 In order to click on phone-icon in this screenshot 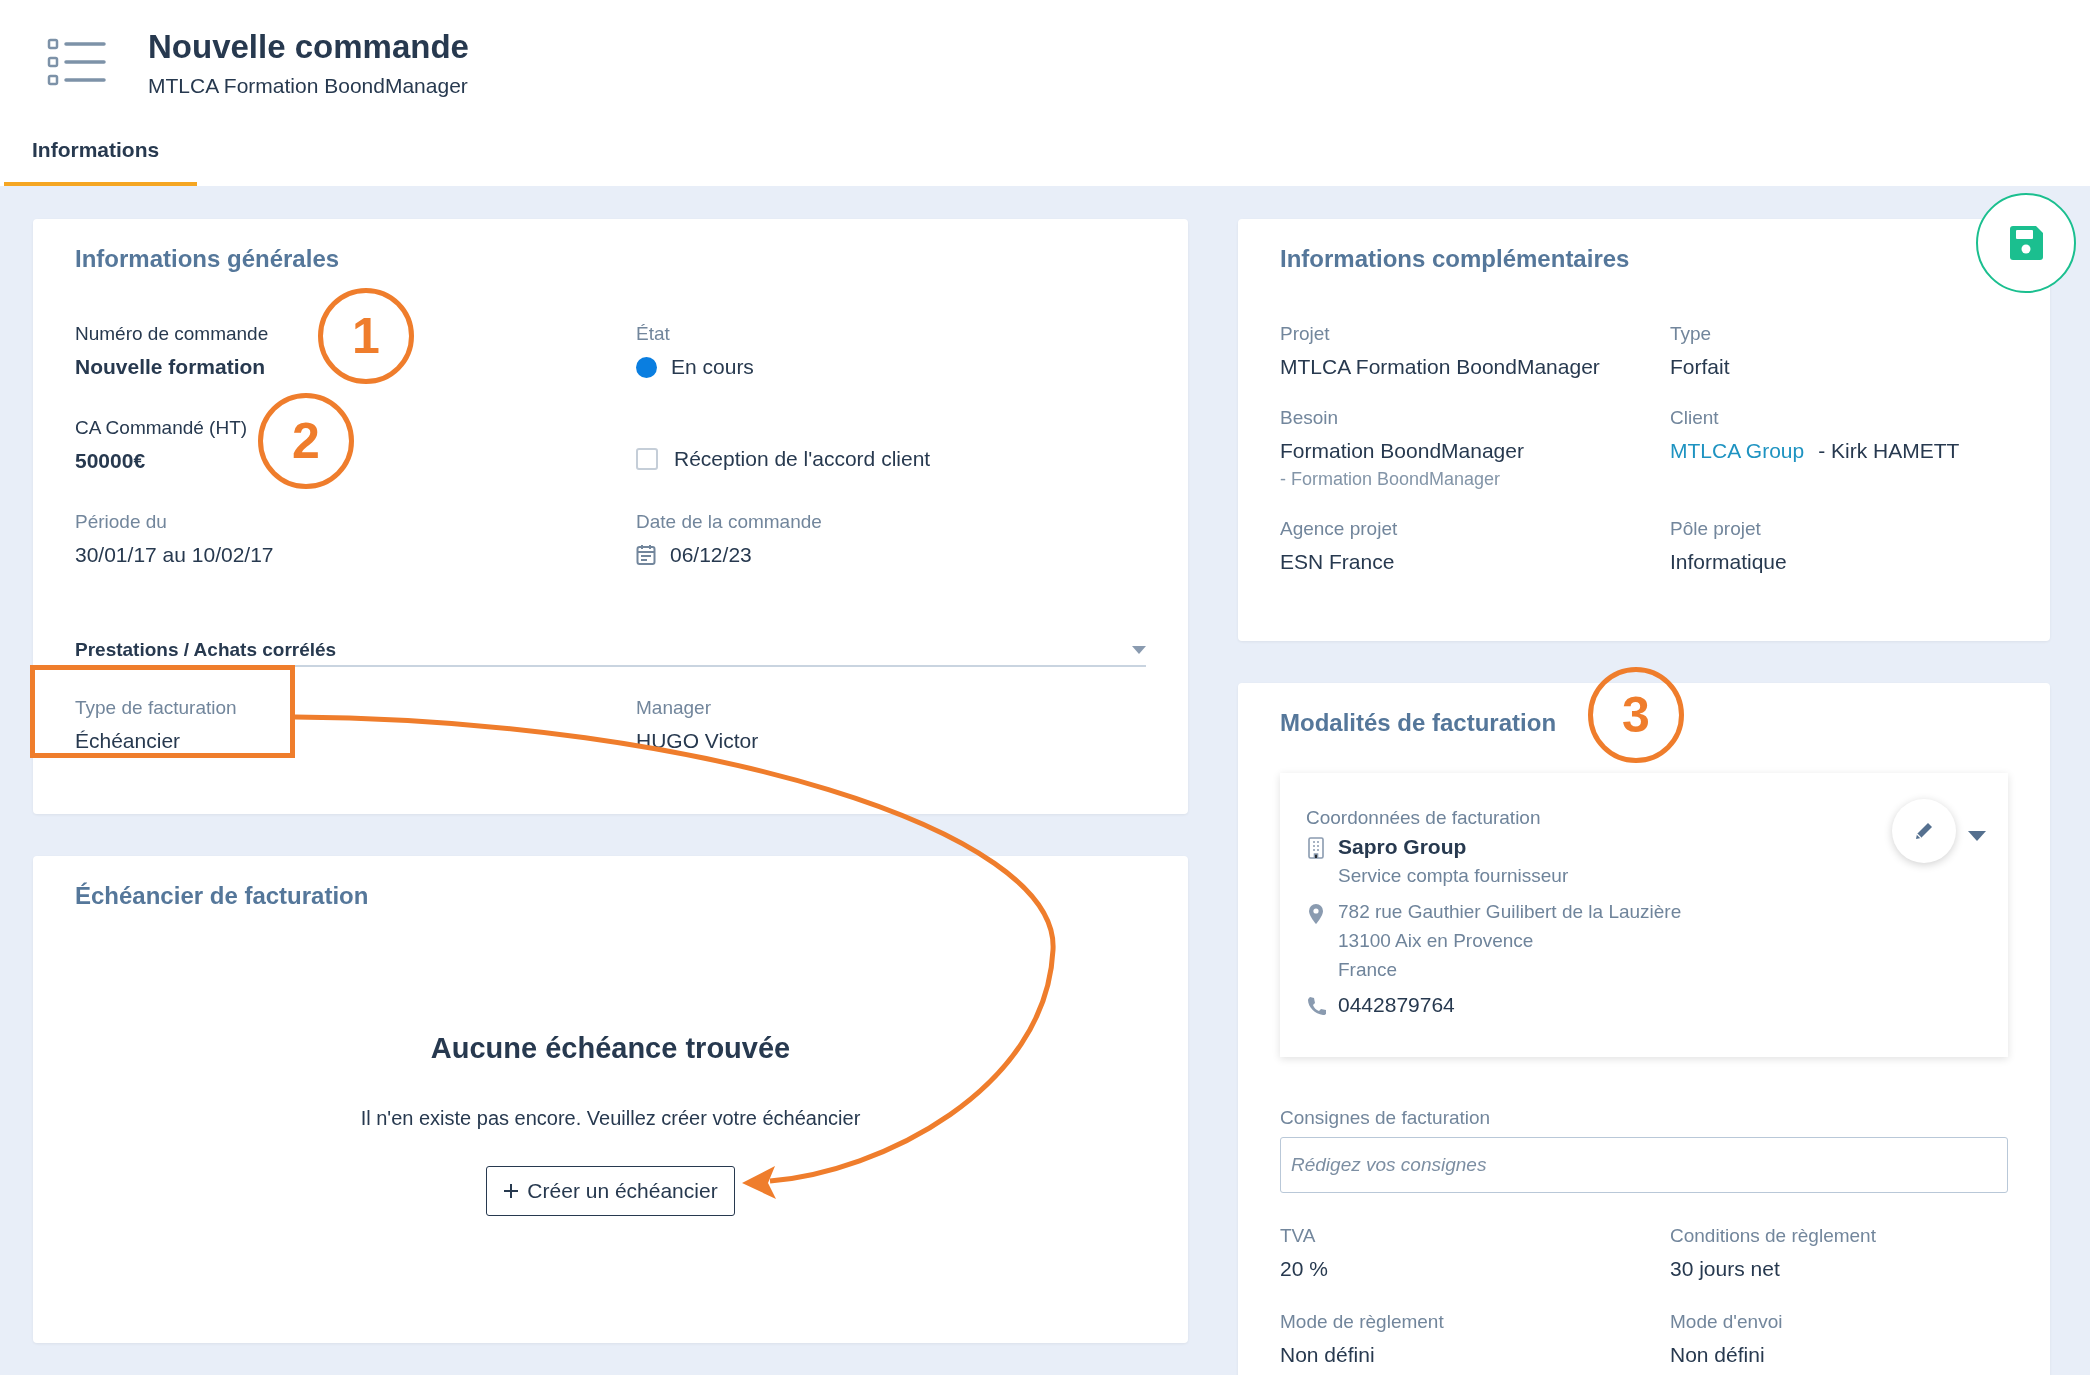, I will do `click(1316, 1006)`.